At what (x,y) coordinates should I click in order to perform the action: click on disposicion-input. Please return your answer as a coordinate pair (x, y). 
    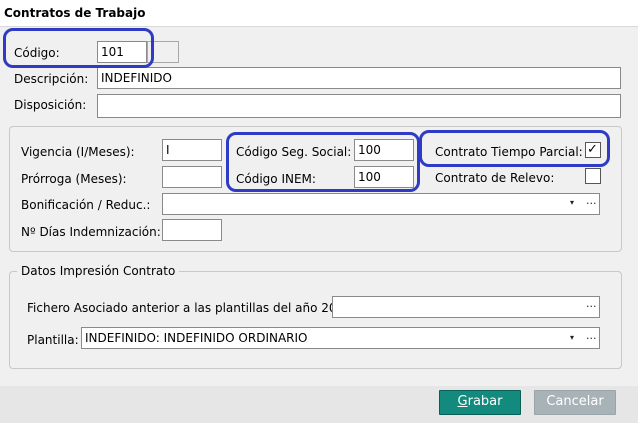
    Looking at the image, I should click on (359, 106).